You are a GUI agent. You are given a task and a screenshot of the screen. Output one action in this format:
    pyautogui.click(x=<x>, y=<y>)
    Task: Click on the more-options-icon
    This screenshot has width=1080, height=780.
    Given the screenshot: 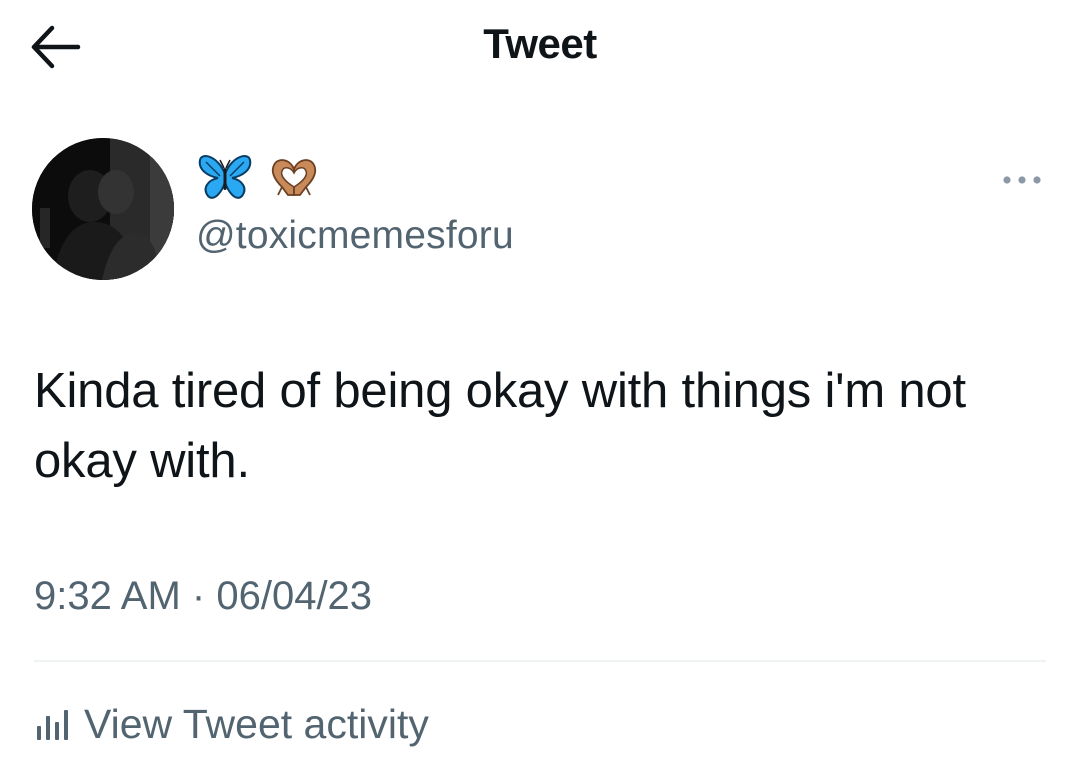 What is the action you would take?
    pyautogui.click(x=1022, y=180)
    